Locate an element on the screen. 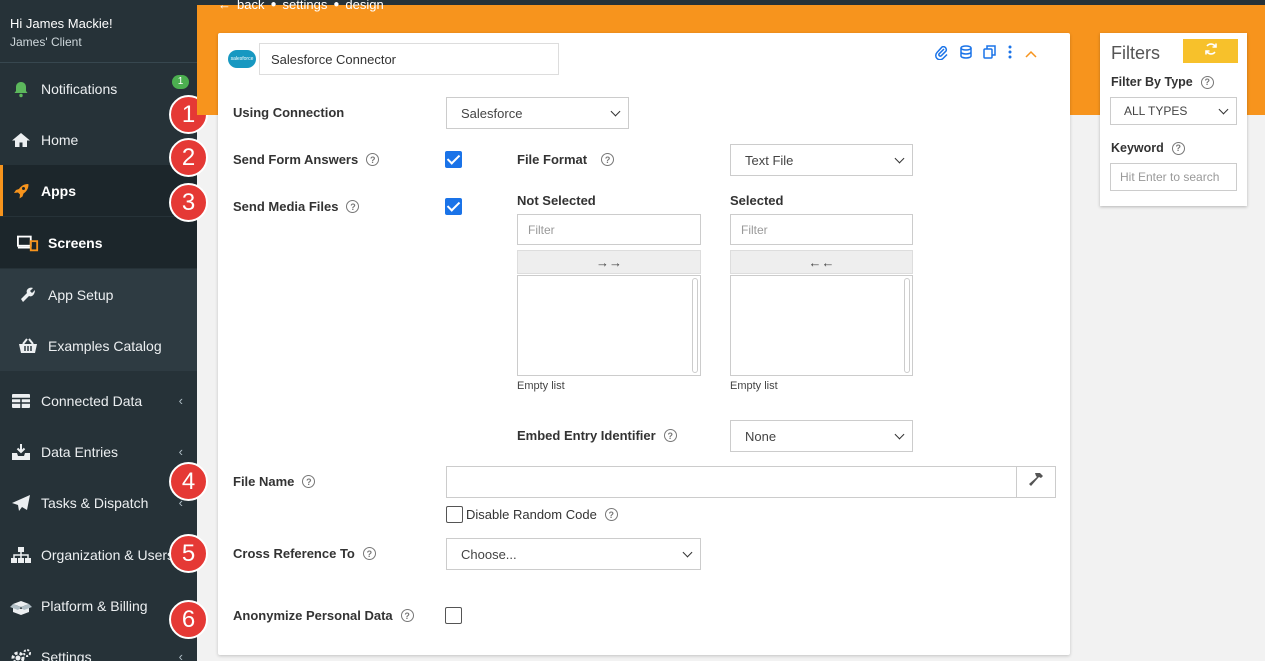 The image size is (1265, 661). hammer-icon is located at coordinates (1036, 482).